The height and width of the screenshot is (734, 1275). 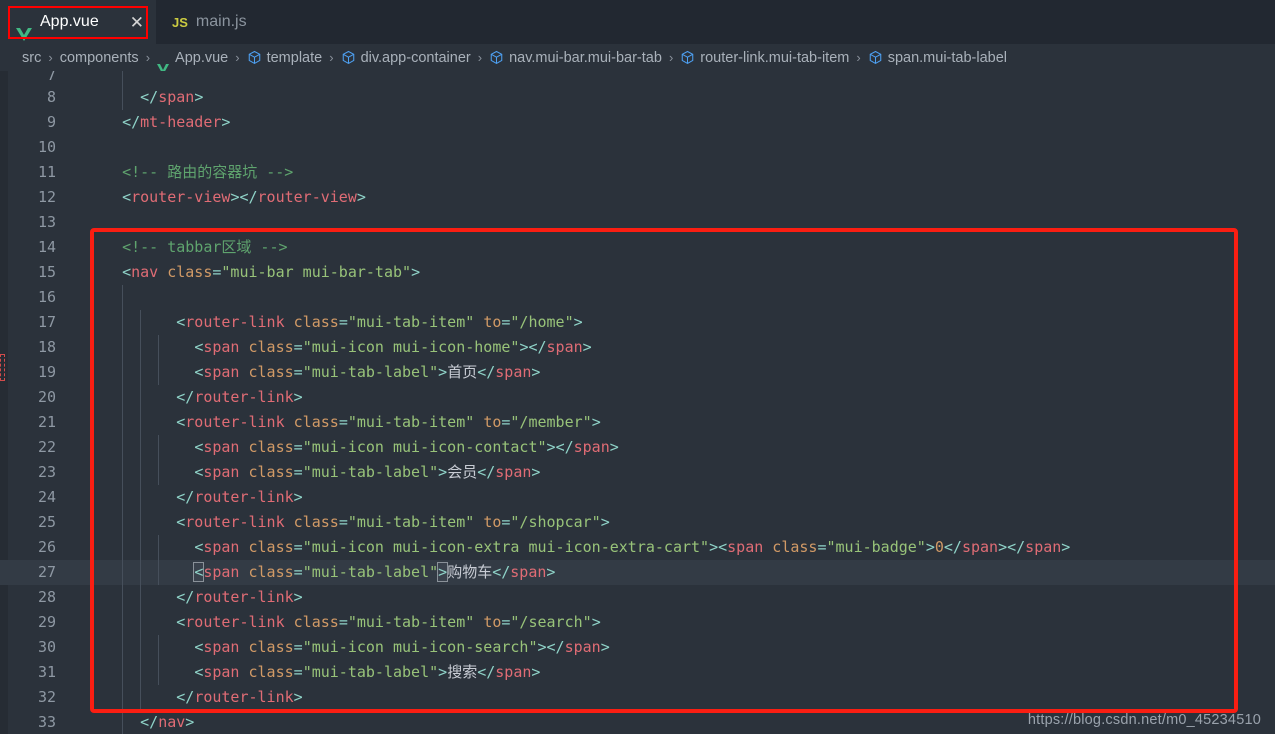 I want to click on code-line: 24 </router-link>, so click(x=637, y=497).